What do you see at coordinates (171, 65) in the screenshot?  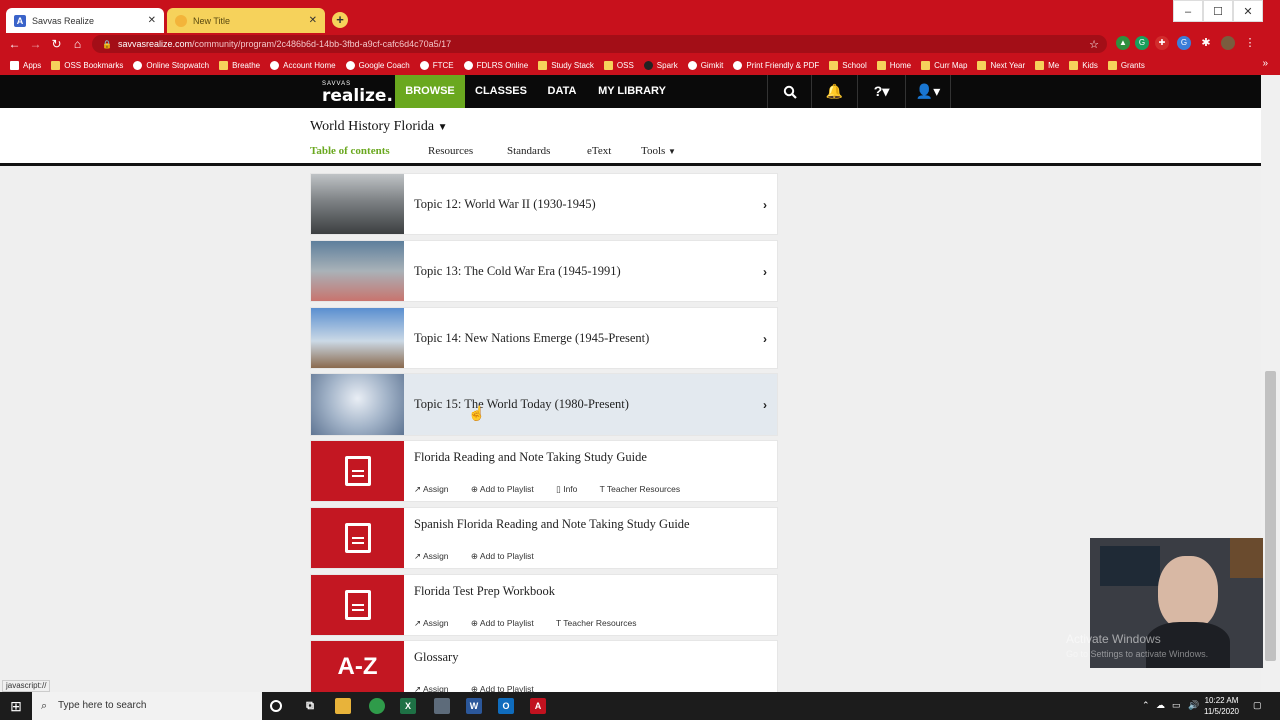 I see `bookmark-item: Online Stopwatch` at bounding box center [171, 65].